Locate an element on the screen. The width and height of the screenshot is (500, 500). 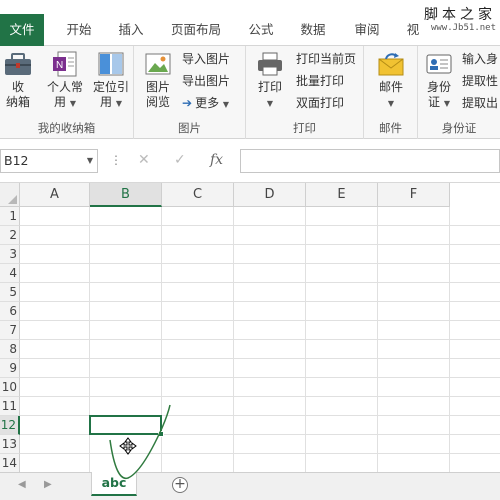
extract-birth-label: 提取出 is located at coordinates (480, 103).